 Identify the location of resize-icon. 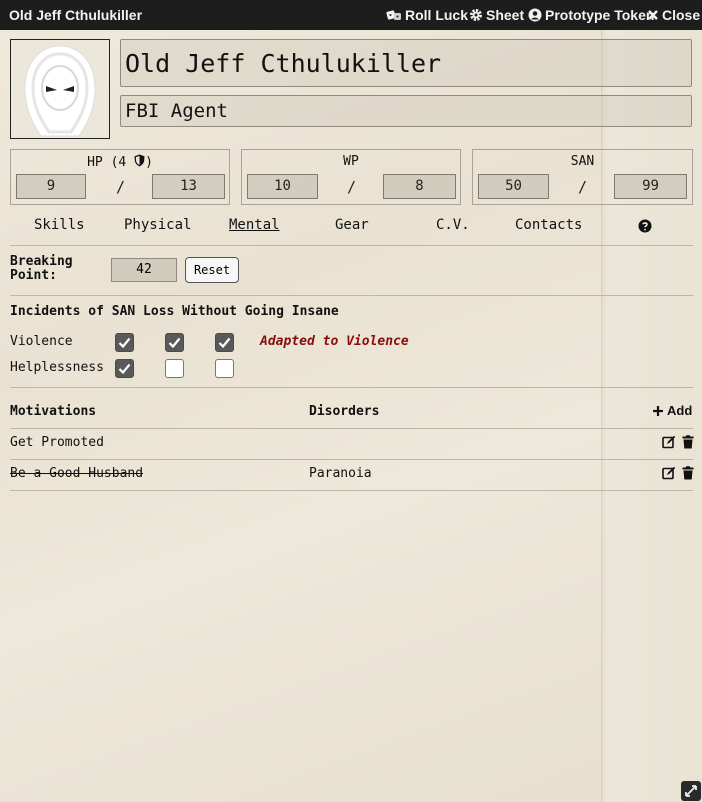
(691, 791).